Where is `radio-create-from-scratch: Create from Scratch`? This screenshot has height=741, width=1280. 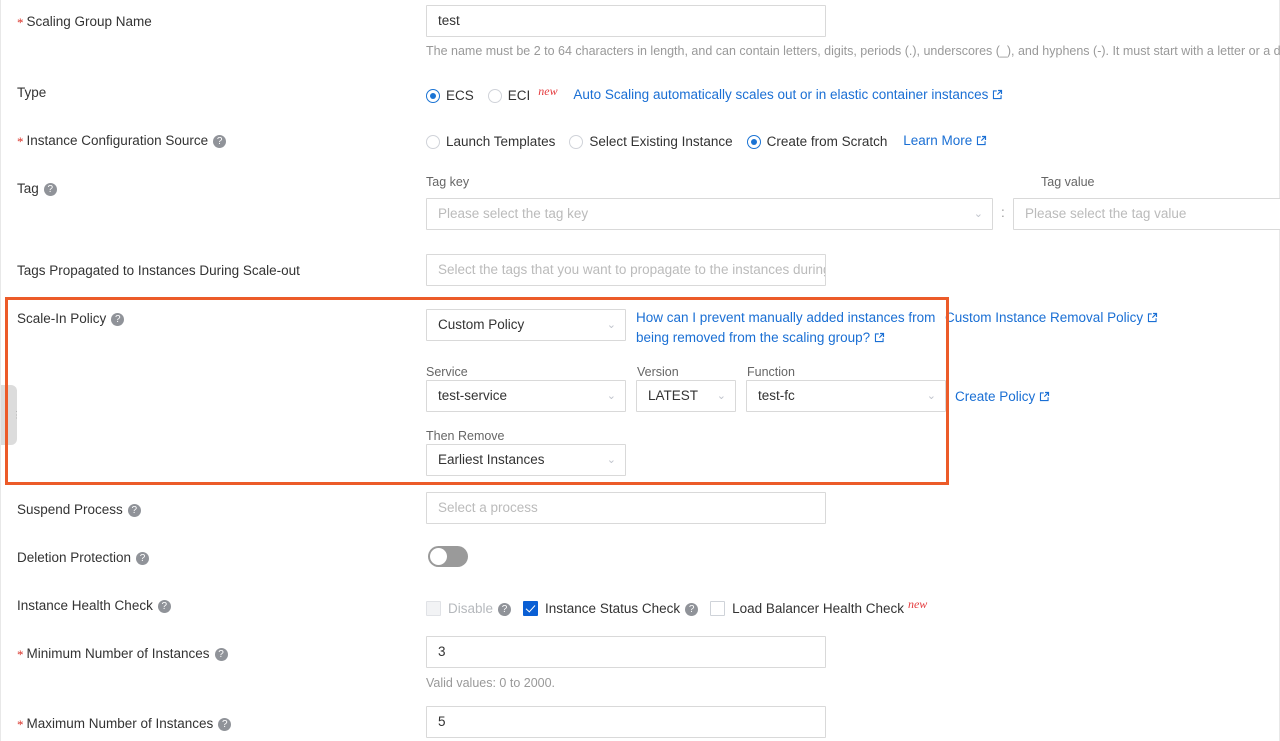
radio-create-from-scratch: Create from Scratch is located at coordinates (816, 141).